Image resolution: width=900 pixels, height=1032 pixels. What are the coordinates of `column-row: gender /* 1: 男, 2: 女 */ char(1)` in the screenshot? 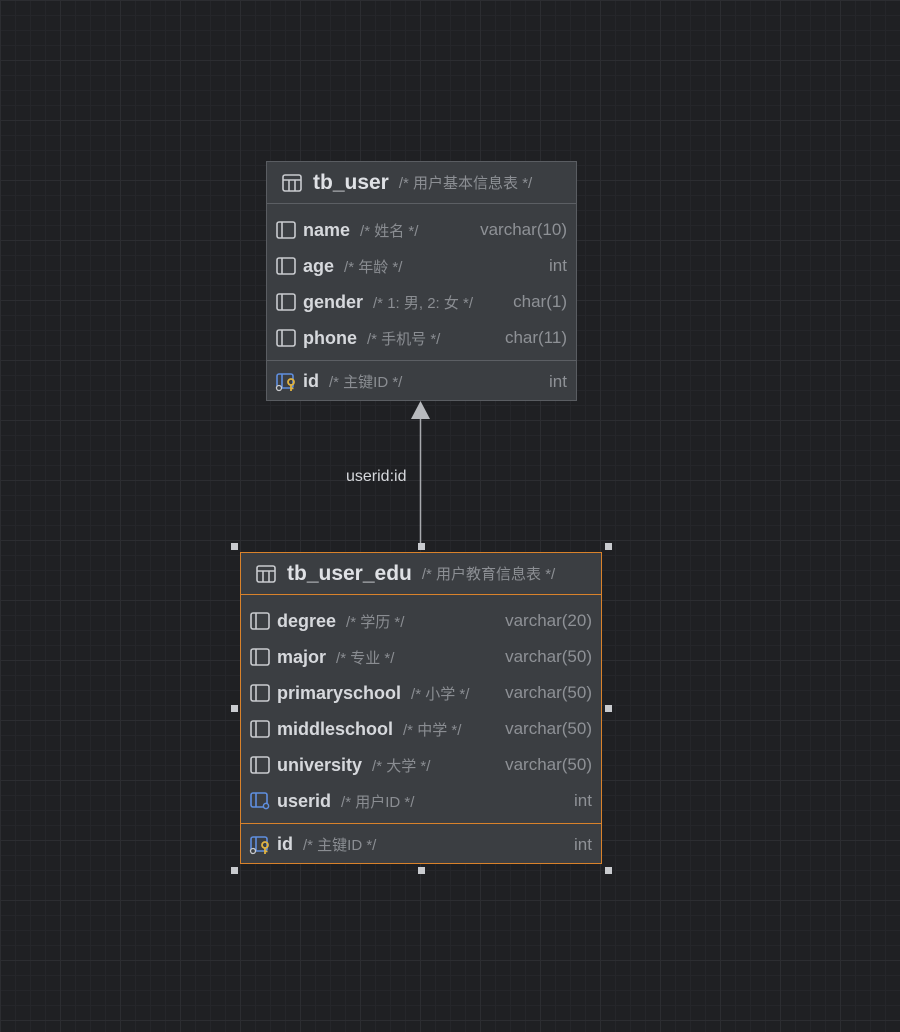 It's located at (421, 302).